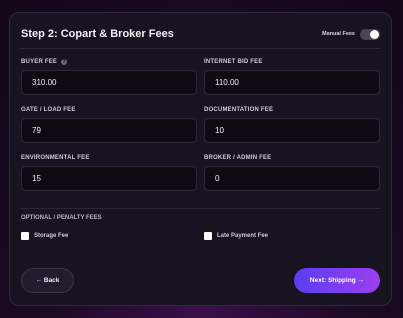 This screenshot has height=318, width=403. I want to click on buyer-fee-label: BUYER FEE ?, so click(109, 62).